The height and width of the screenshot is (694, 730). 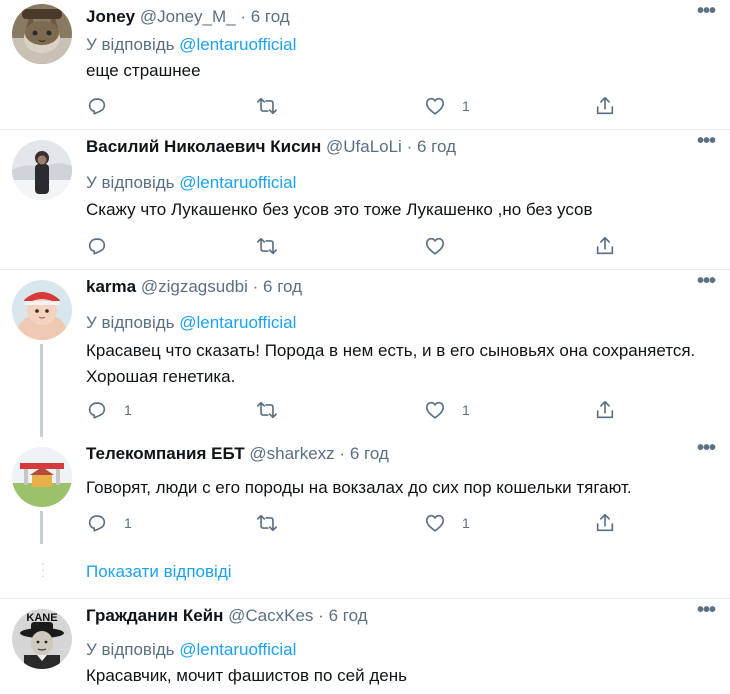 I want to click on tweet-header: karma @zigzagsudbi · 6 год, so click(x=194, y=287).